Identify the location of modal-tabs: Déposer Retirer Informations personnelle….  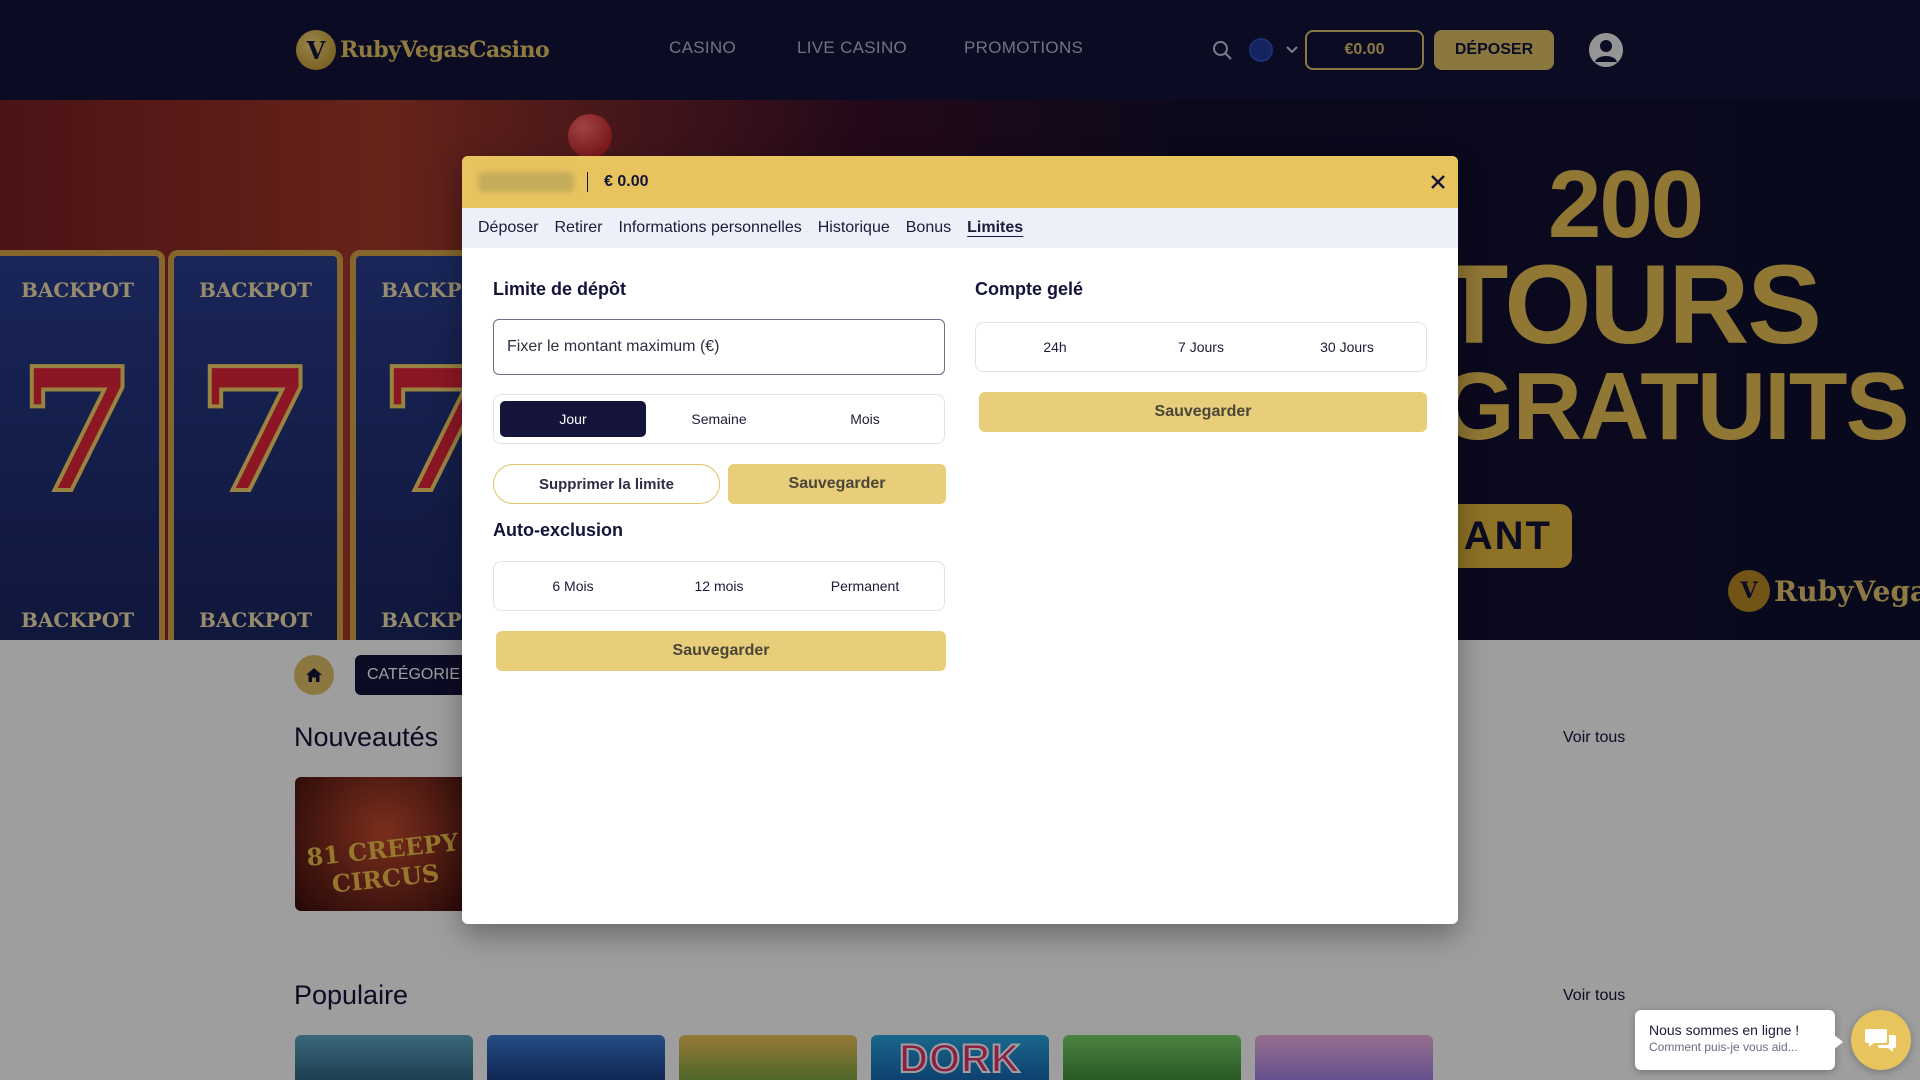
(960, 228).